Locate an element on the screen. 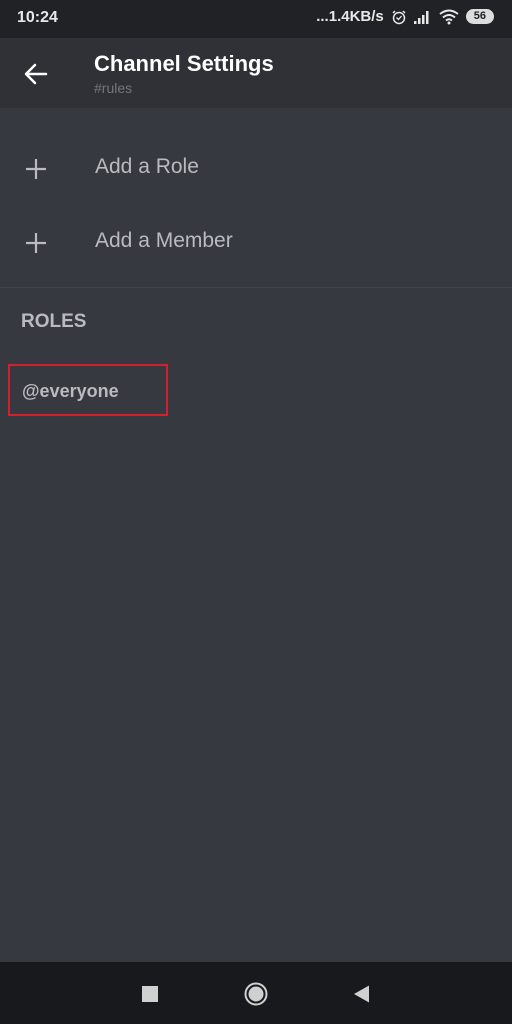  role-label: @everyone is located at coordinates (70, 391).